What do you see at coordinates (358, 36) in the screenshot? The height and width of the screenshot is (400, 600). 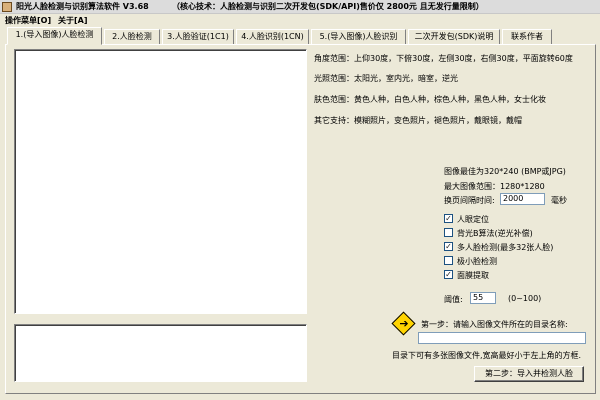 I see `tab-import-identify: 5.(导入图像)人脸识别` at bounding box center [358, 36].